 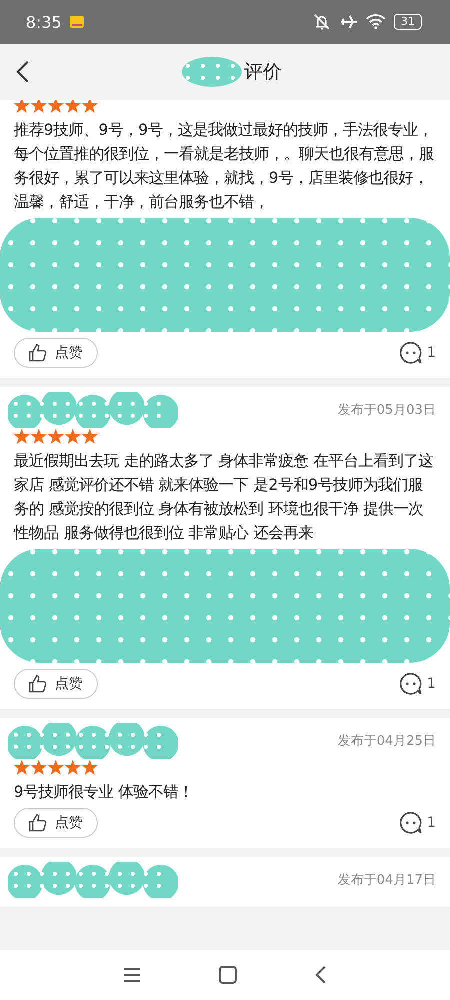 I want to click on review-date: 发布于04月17日, so click(x=387, y=880).